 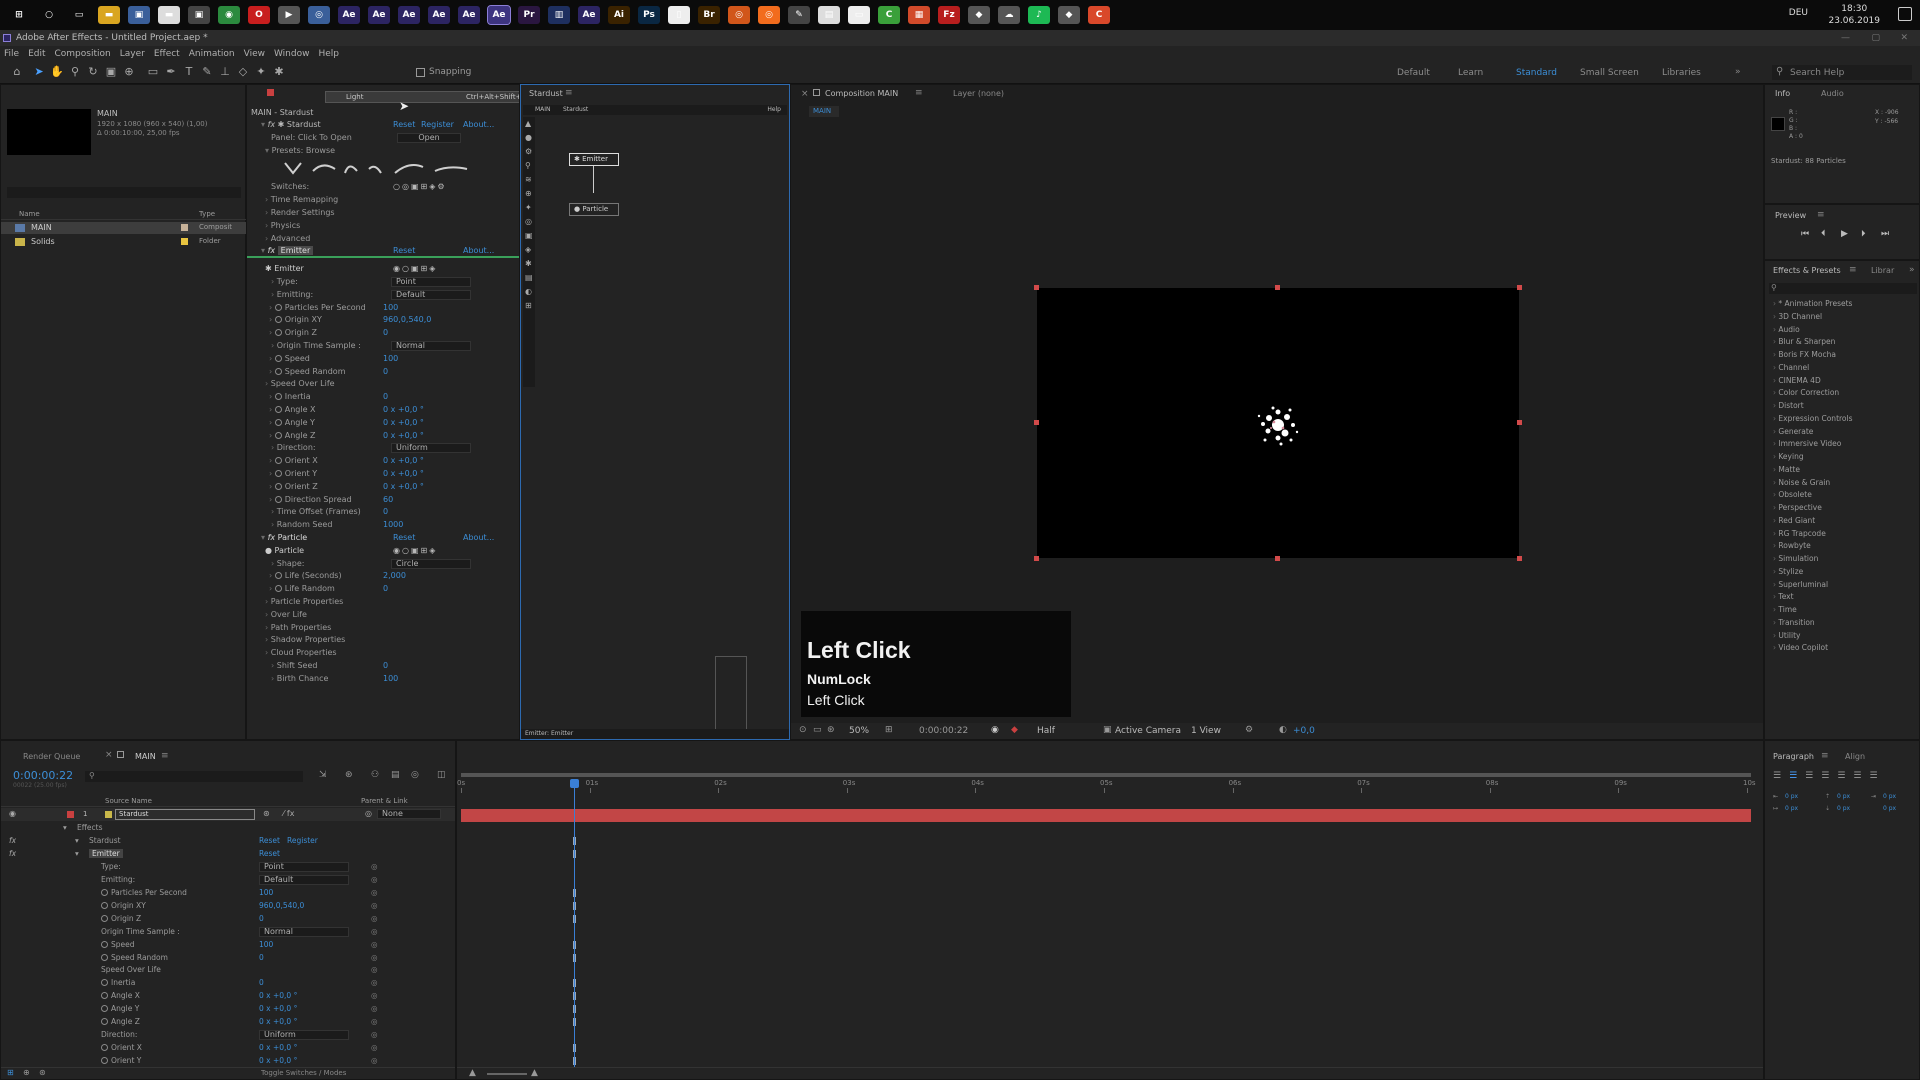 What do you see at coordinates (304, 1035) in the screenshot?
I see `property-dropdown: Uniform` at bounding box center [304, 1035].